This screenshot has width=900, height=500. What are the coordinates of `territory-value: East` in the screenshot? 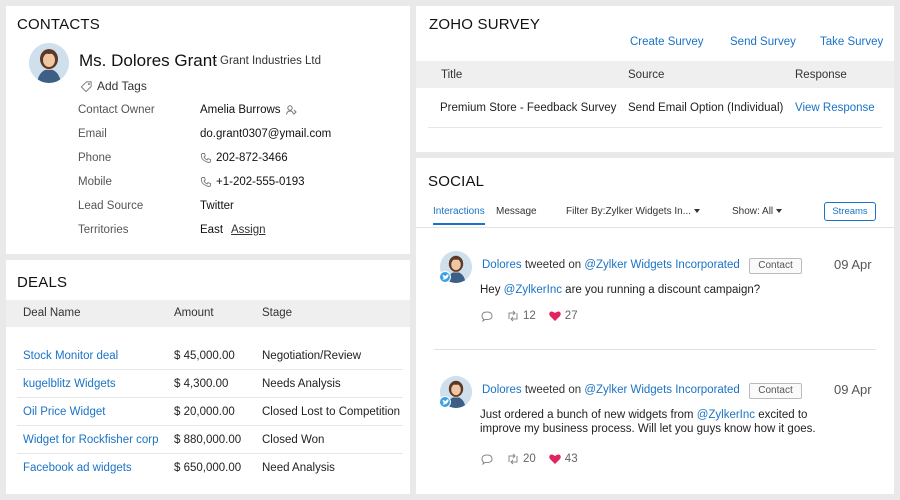 It's located at (212, 230).